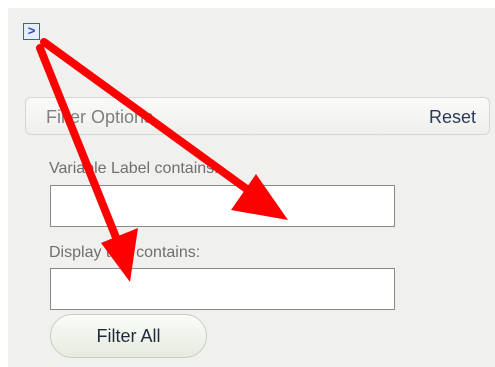 This screenshot has height=367, width=495. I want to click on filter-all-button: Filter All, so click(128, 336).